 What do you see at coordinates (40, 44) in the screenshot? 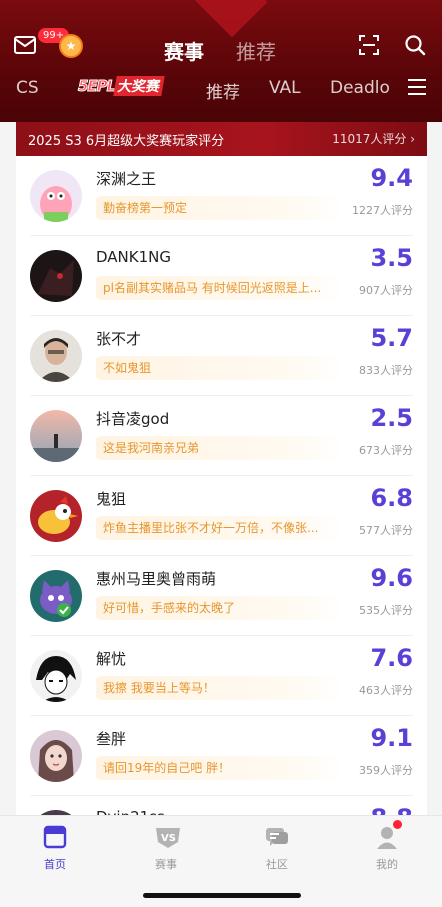
I see `mail-button: 99+` at bounding box center [40, 44].